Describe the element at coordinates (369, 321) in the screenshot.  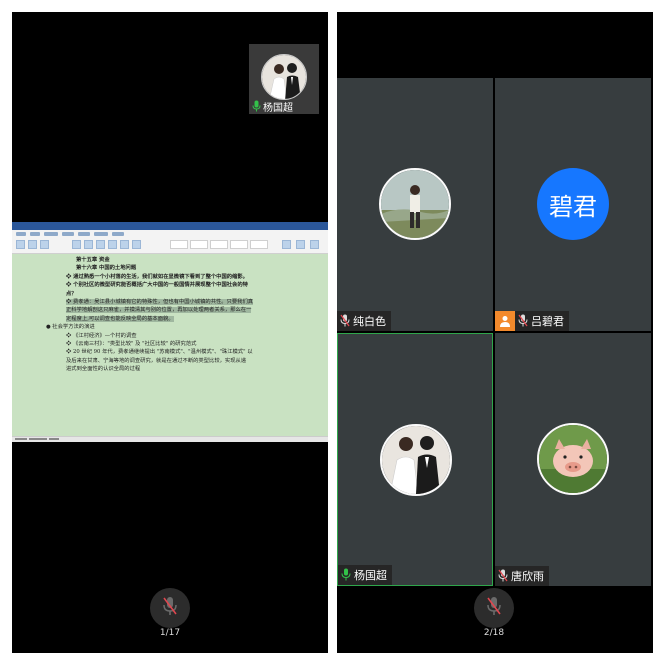
I see `tile-1-name: 纯白色` at that location.